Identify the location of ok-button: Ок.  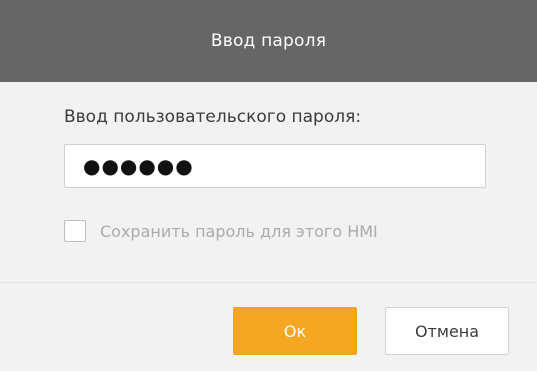
(295, 331).